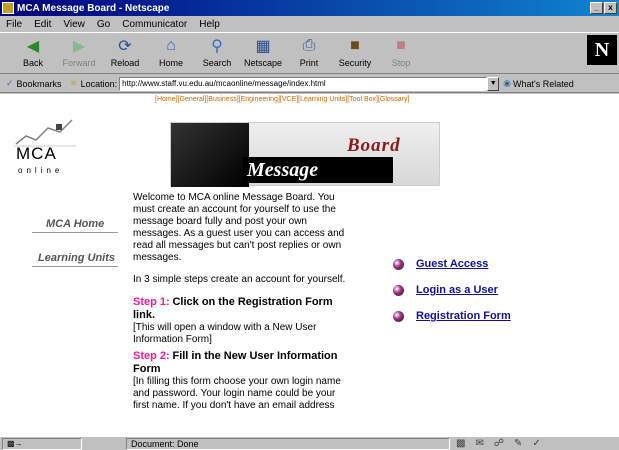 The height and width of the screenshot is (450, 619). I want to click on window-title-bar: MCA Message Board - Netscape _ x, so click(309, 8).